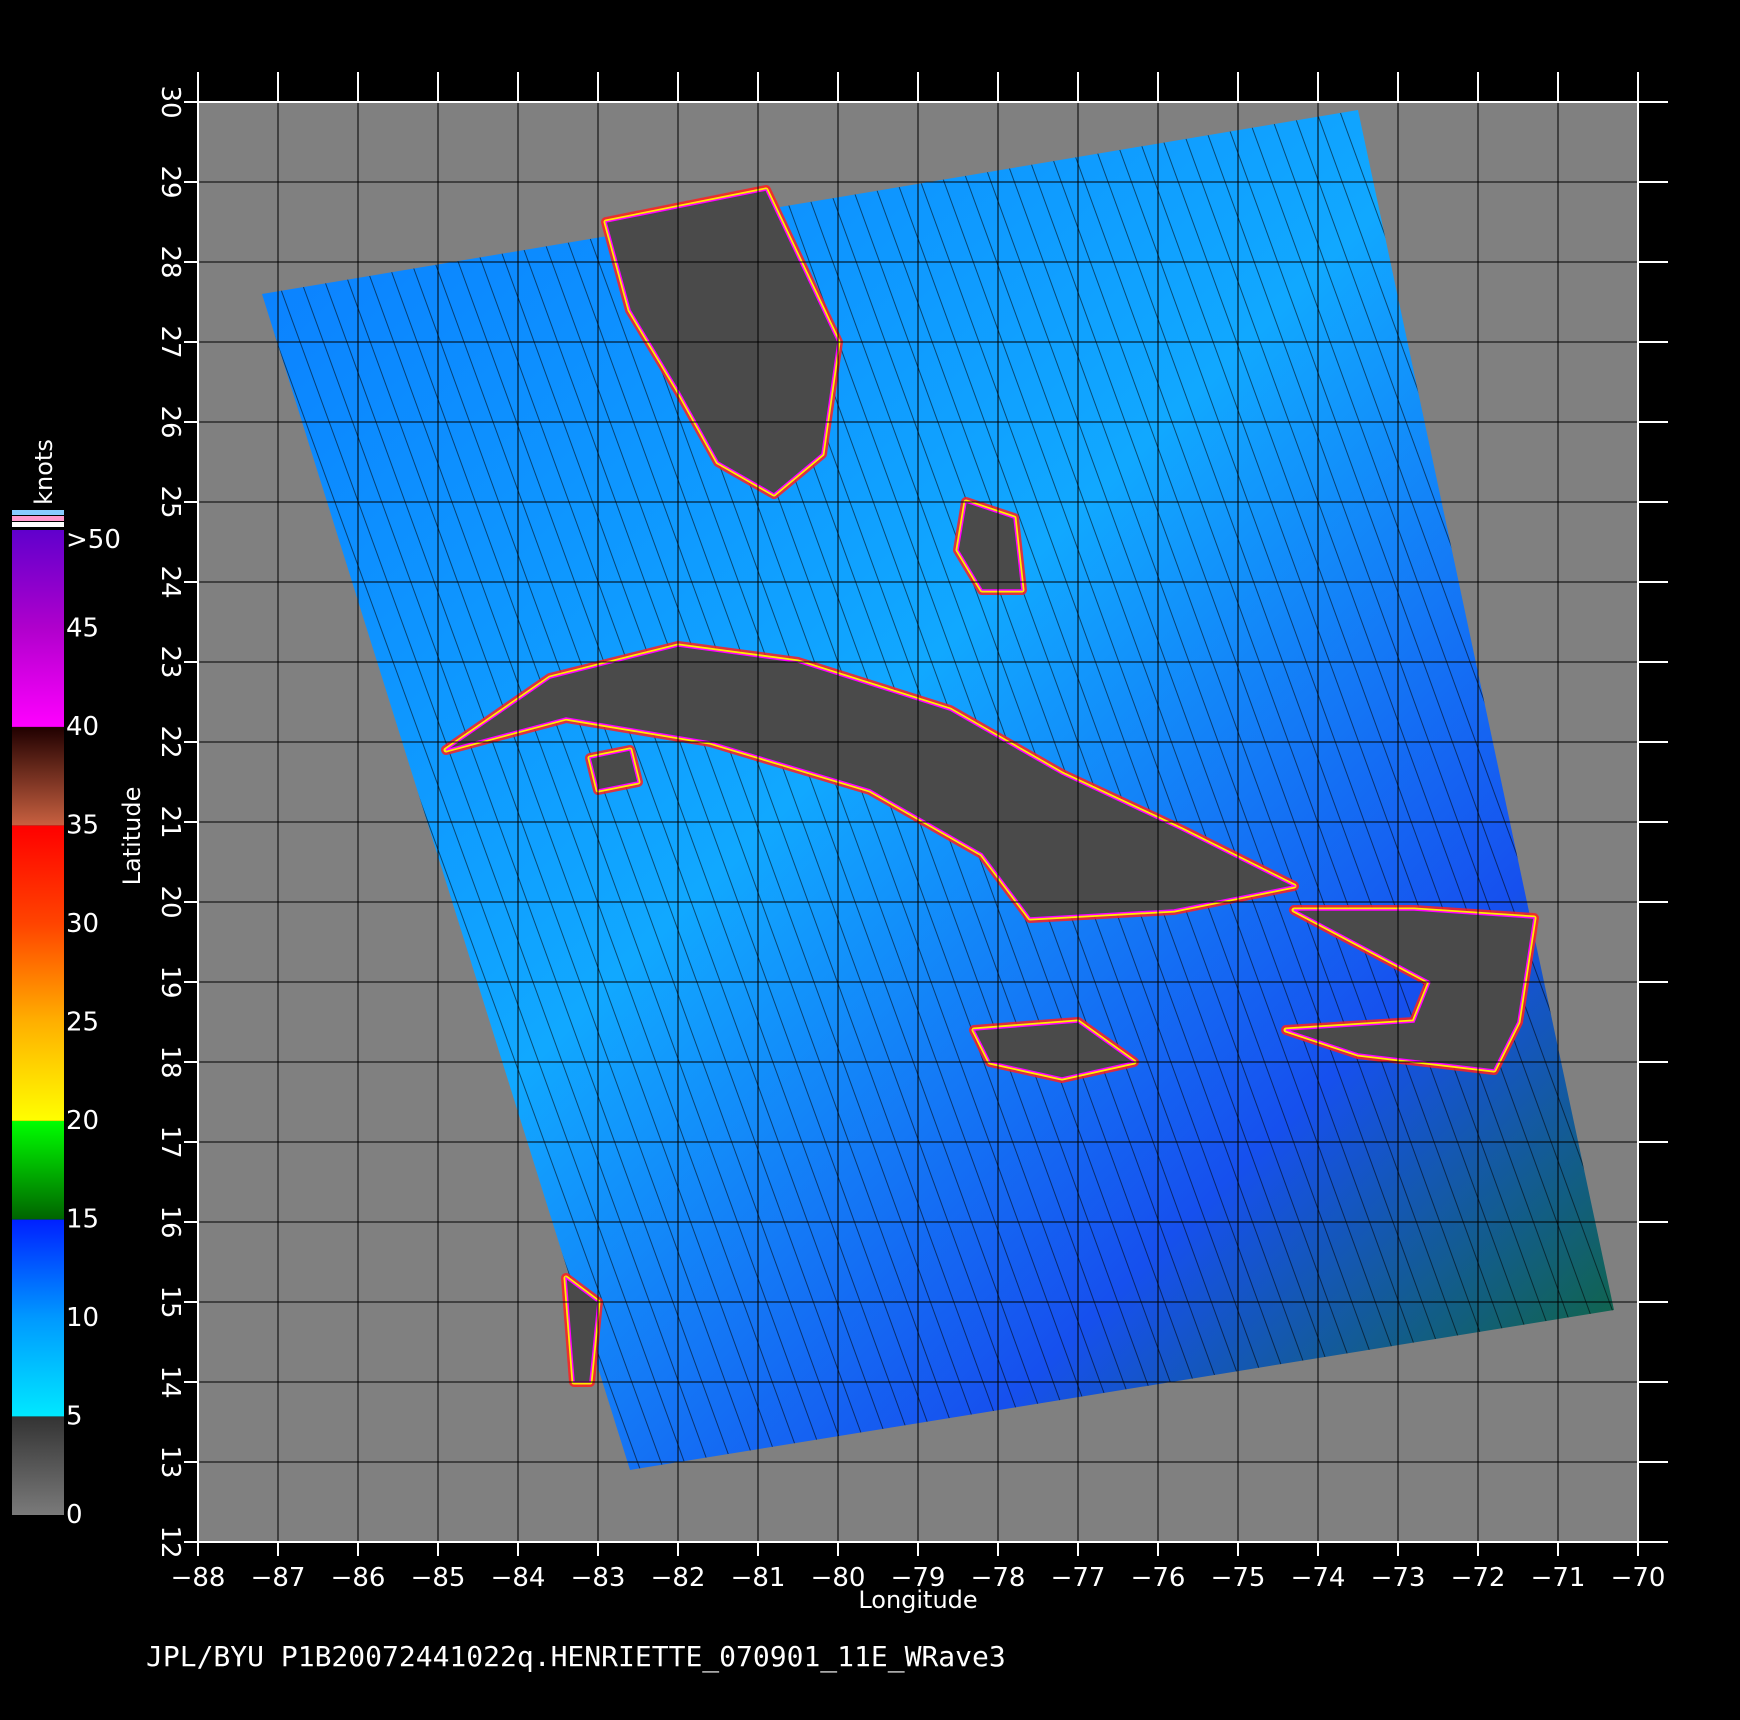  Describe the element at coordinates (82, 1023) in the screenshot. I see `colorbar-label: 25` at that location.